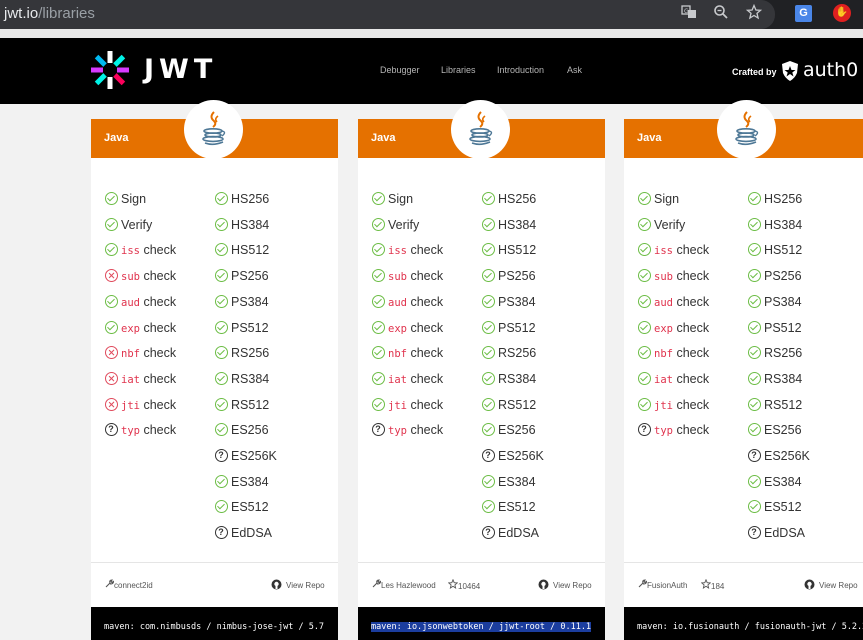 This screenshot has height=640, width=863. I want to click on url-domain: jwt.io, so click(21, 13).